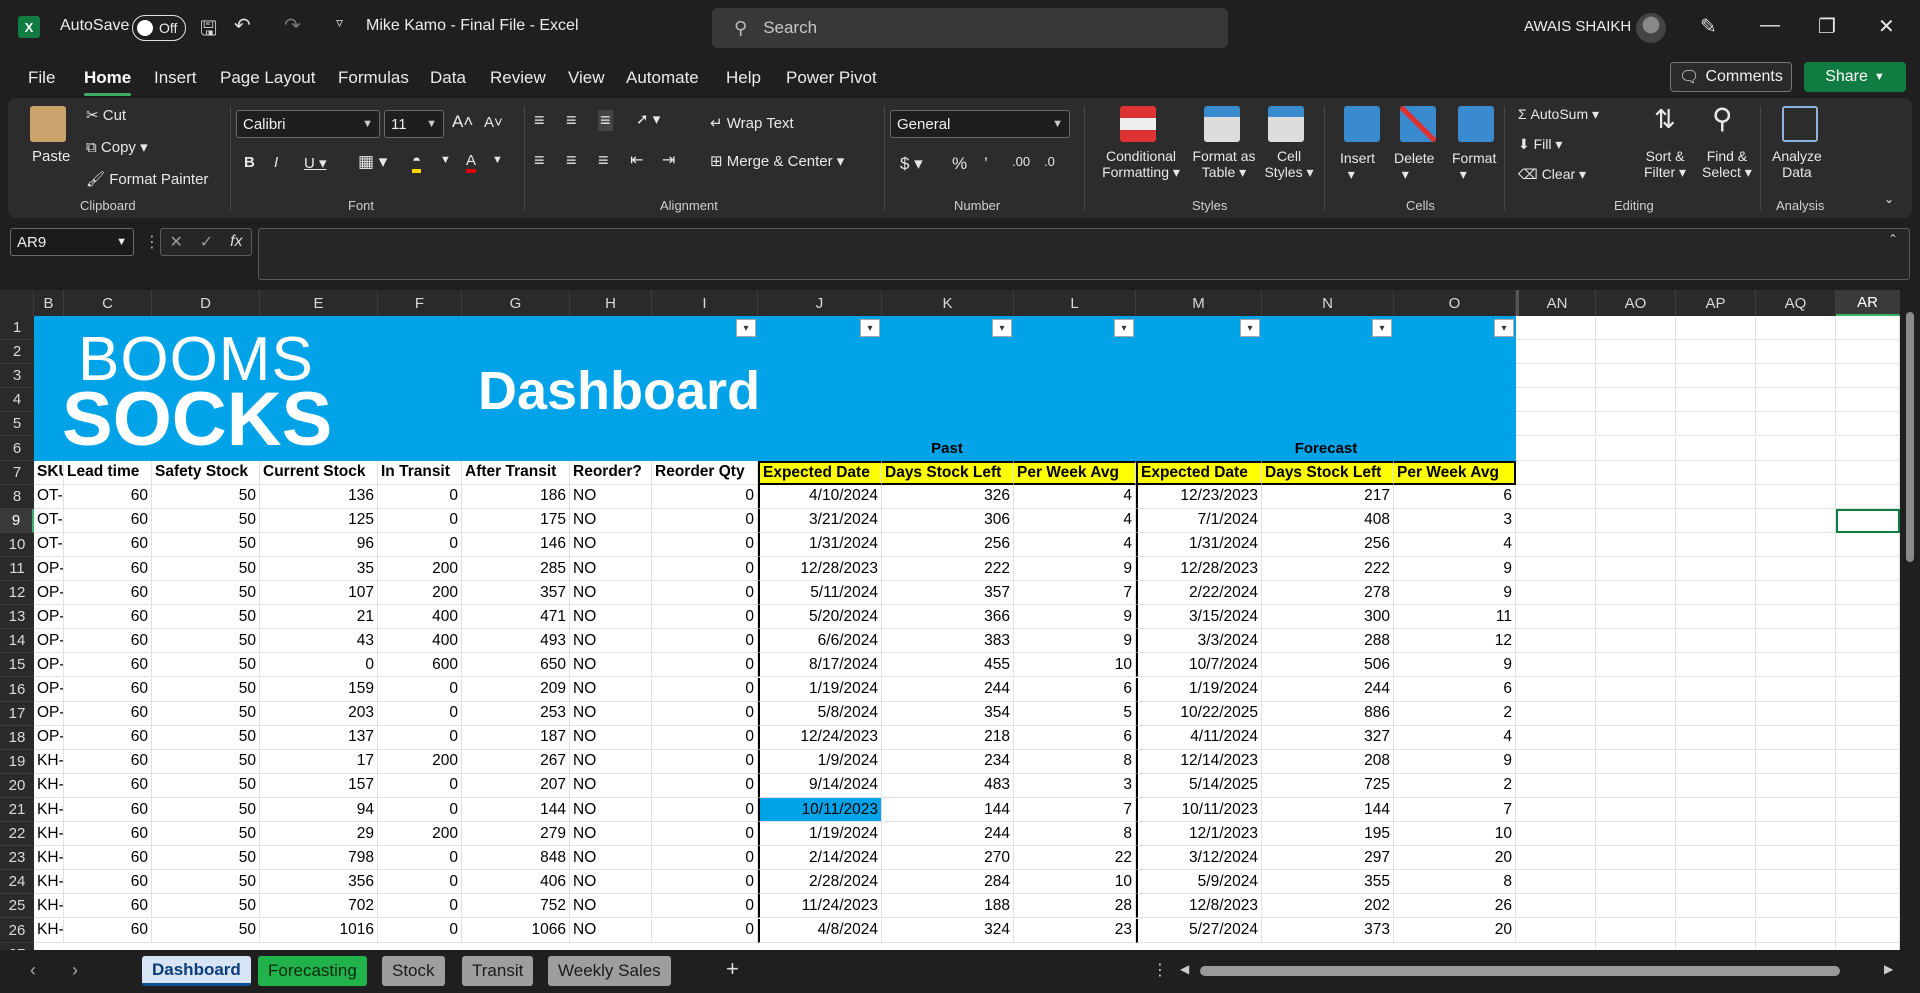 This screenshot has width=1920, height=993. What do you see at coordinates (49, 641) in the screenshot?
I see `table-cell: OP-I` at bounding box center [49, 641].